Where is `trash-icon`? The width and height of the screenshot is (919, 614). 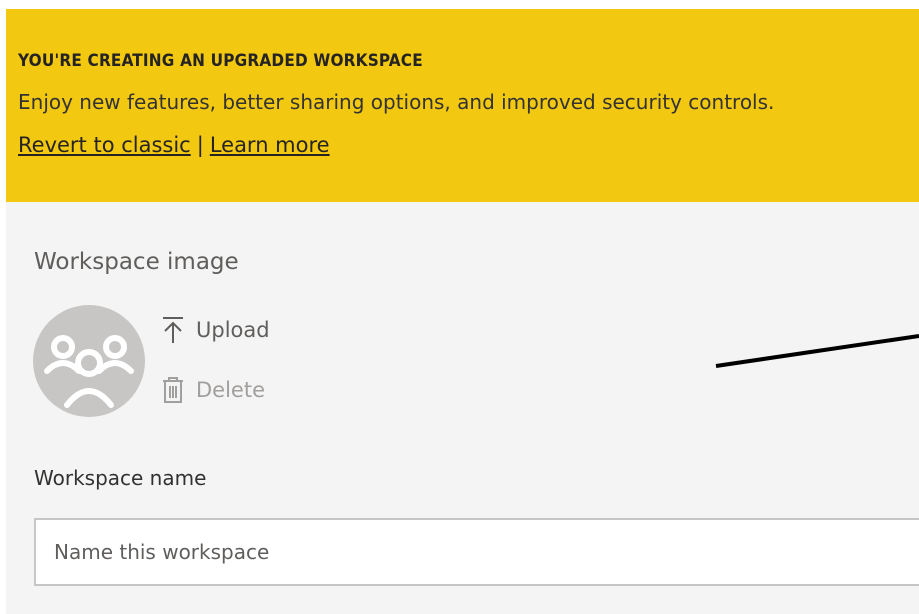 trash-icon is located at coordinates (173, 390).